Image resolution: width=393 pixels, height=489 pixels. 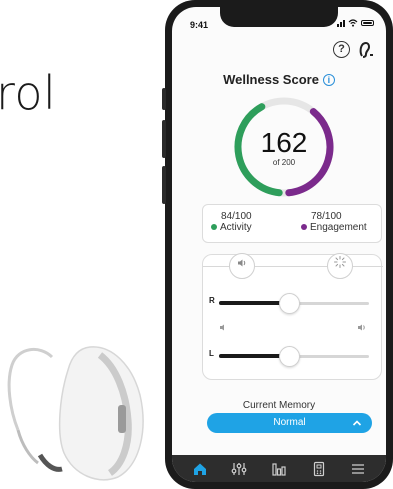 What do you see at coordinates (271, 79) in the screenshot?
I see `wellness-score-title-text: Wellness Score` at bounding box center [271, 79].